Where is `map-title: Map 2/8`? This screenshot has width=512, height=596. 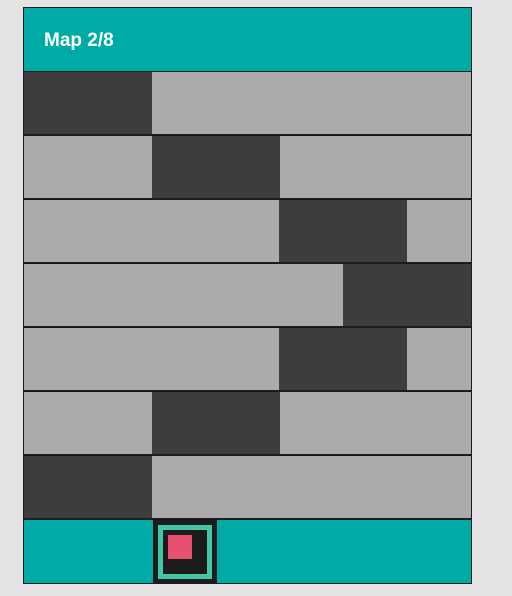
map-title: Map 2/8 is located at coordinates (79, 40).